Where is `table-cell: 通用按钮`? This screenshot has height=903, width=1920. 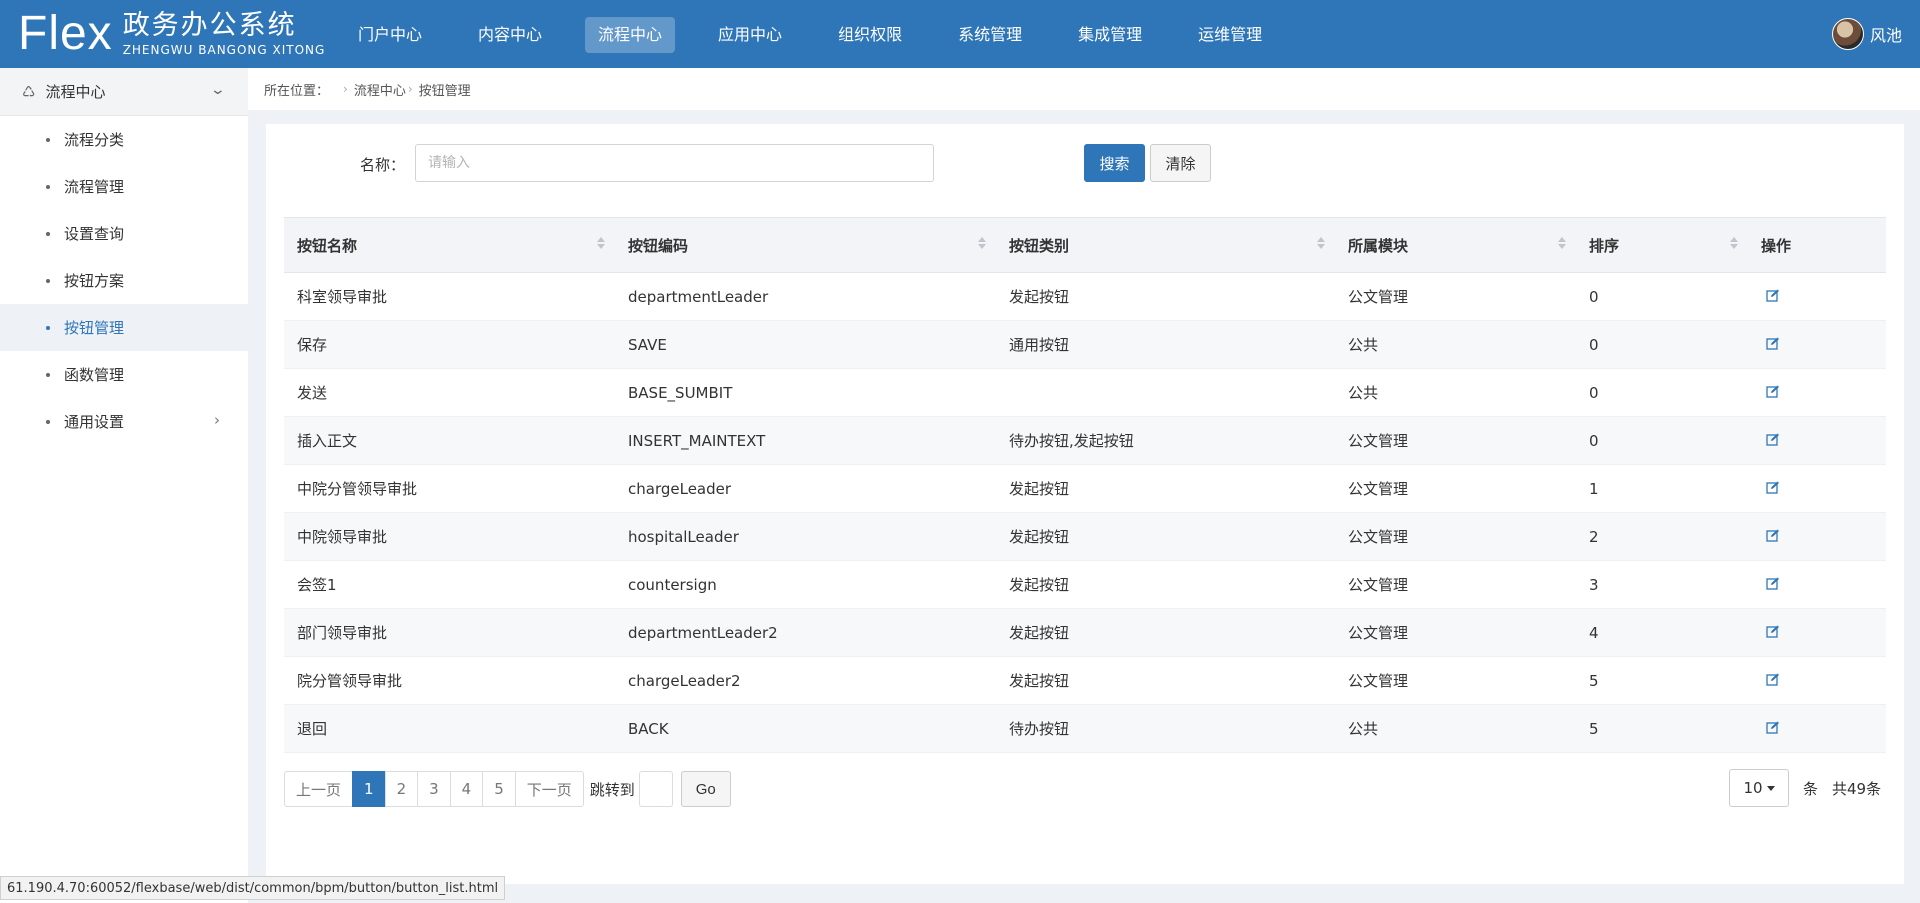
table-cell: 通用按钮 is located at coordinates (1039, 345).